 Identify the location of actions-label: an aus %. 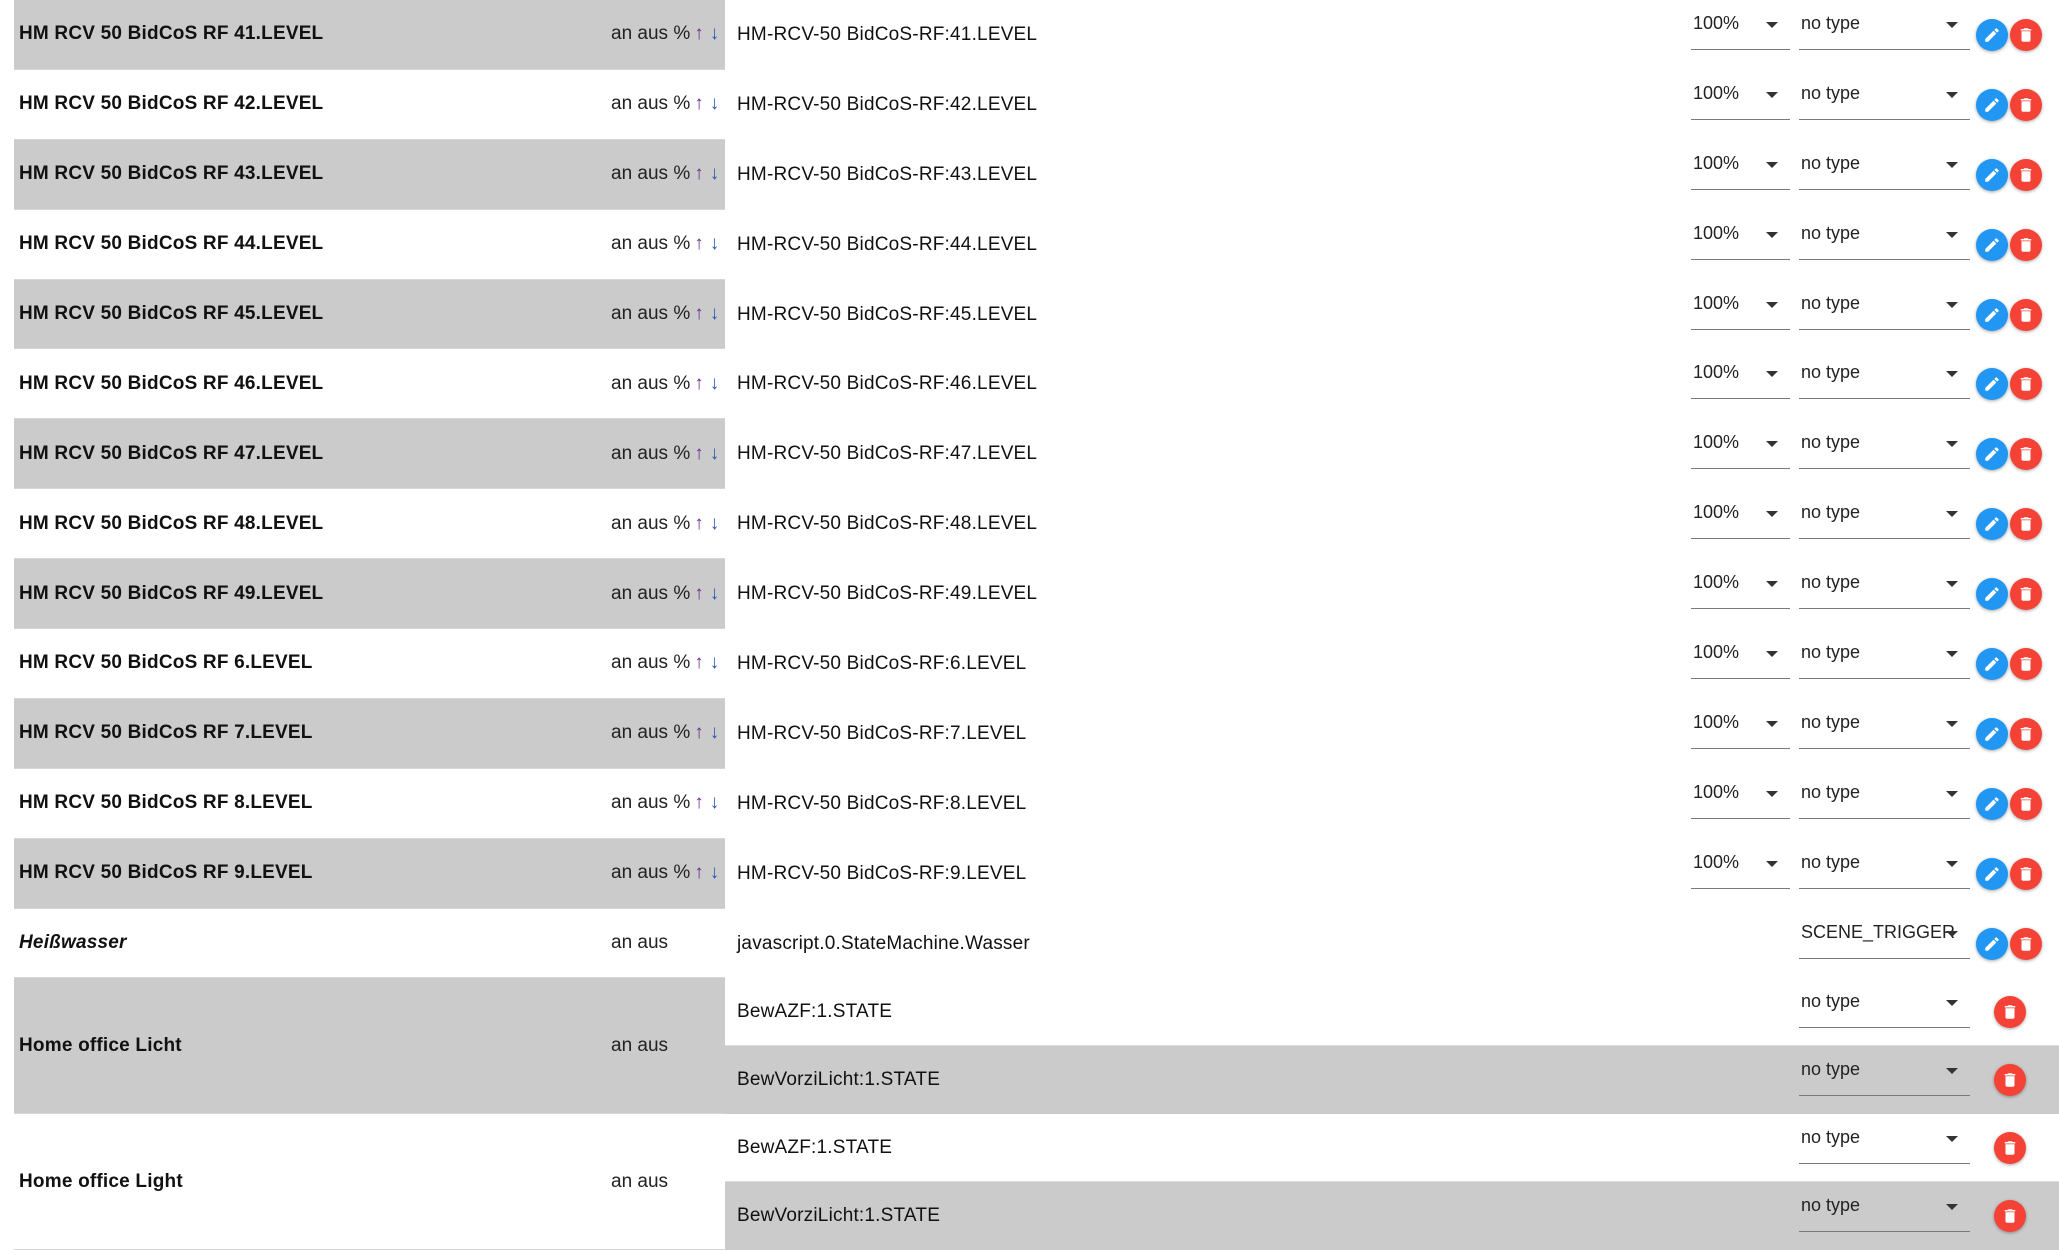
(651, 523).